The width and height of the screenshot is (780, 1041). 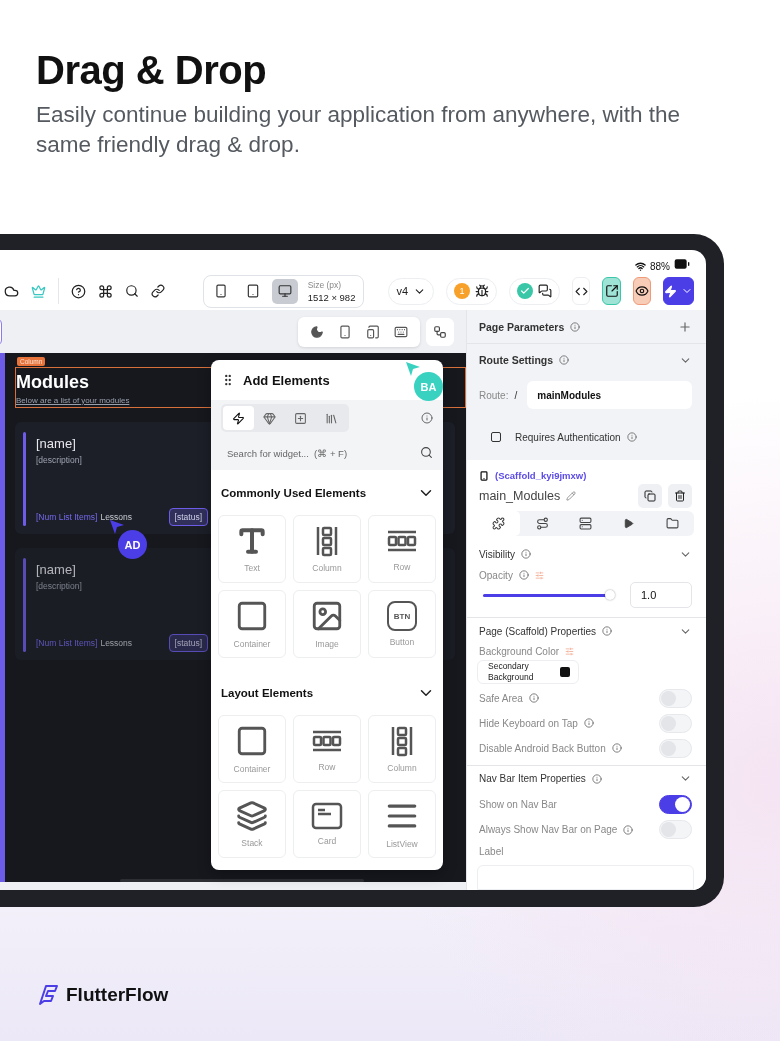 I want to click on check-icon, so click(x=525, y=291).